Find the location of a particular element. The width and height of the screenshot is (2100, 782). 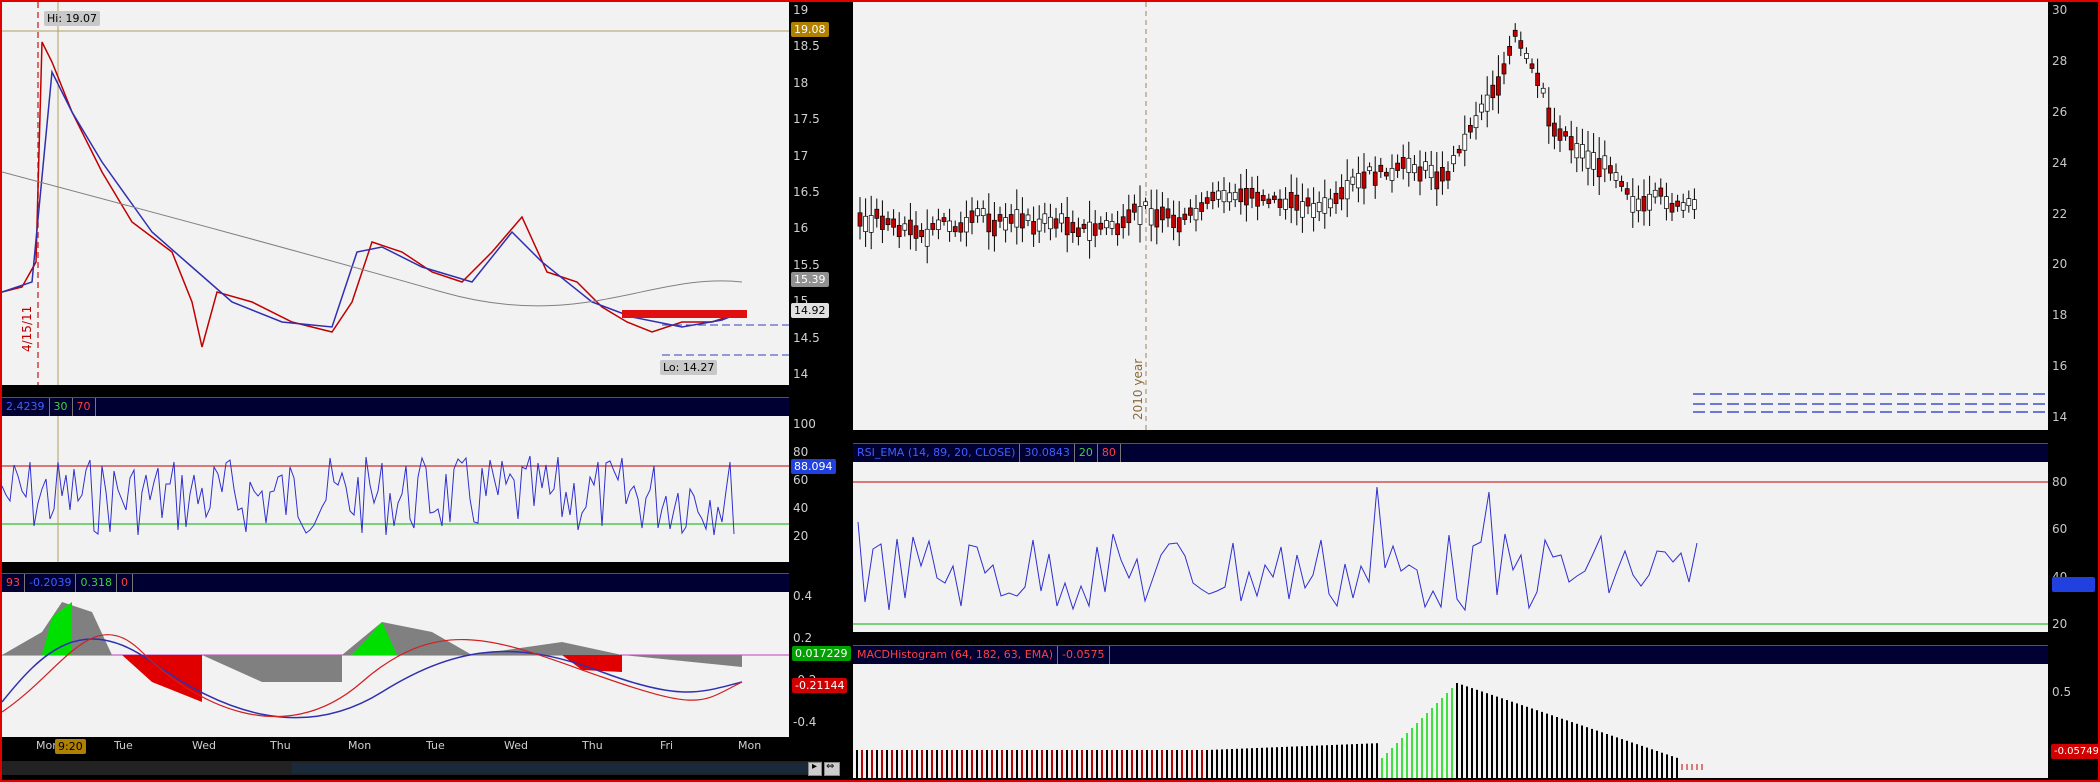

price-tag-ma: 15.39 is located at coordinates (810, 279).